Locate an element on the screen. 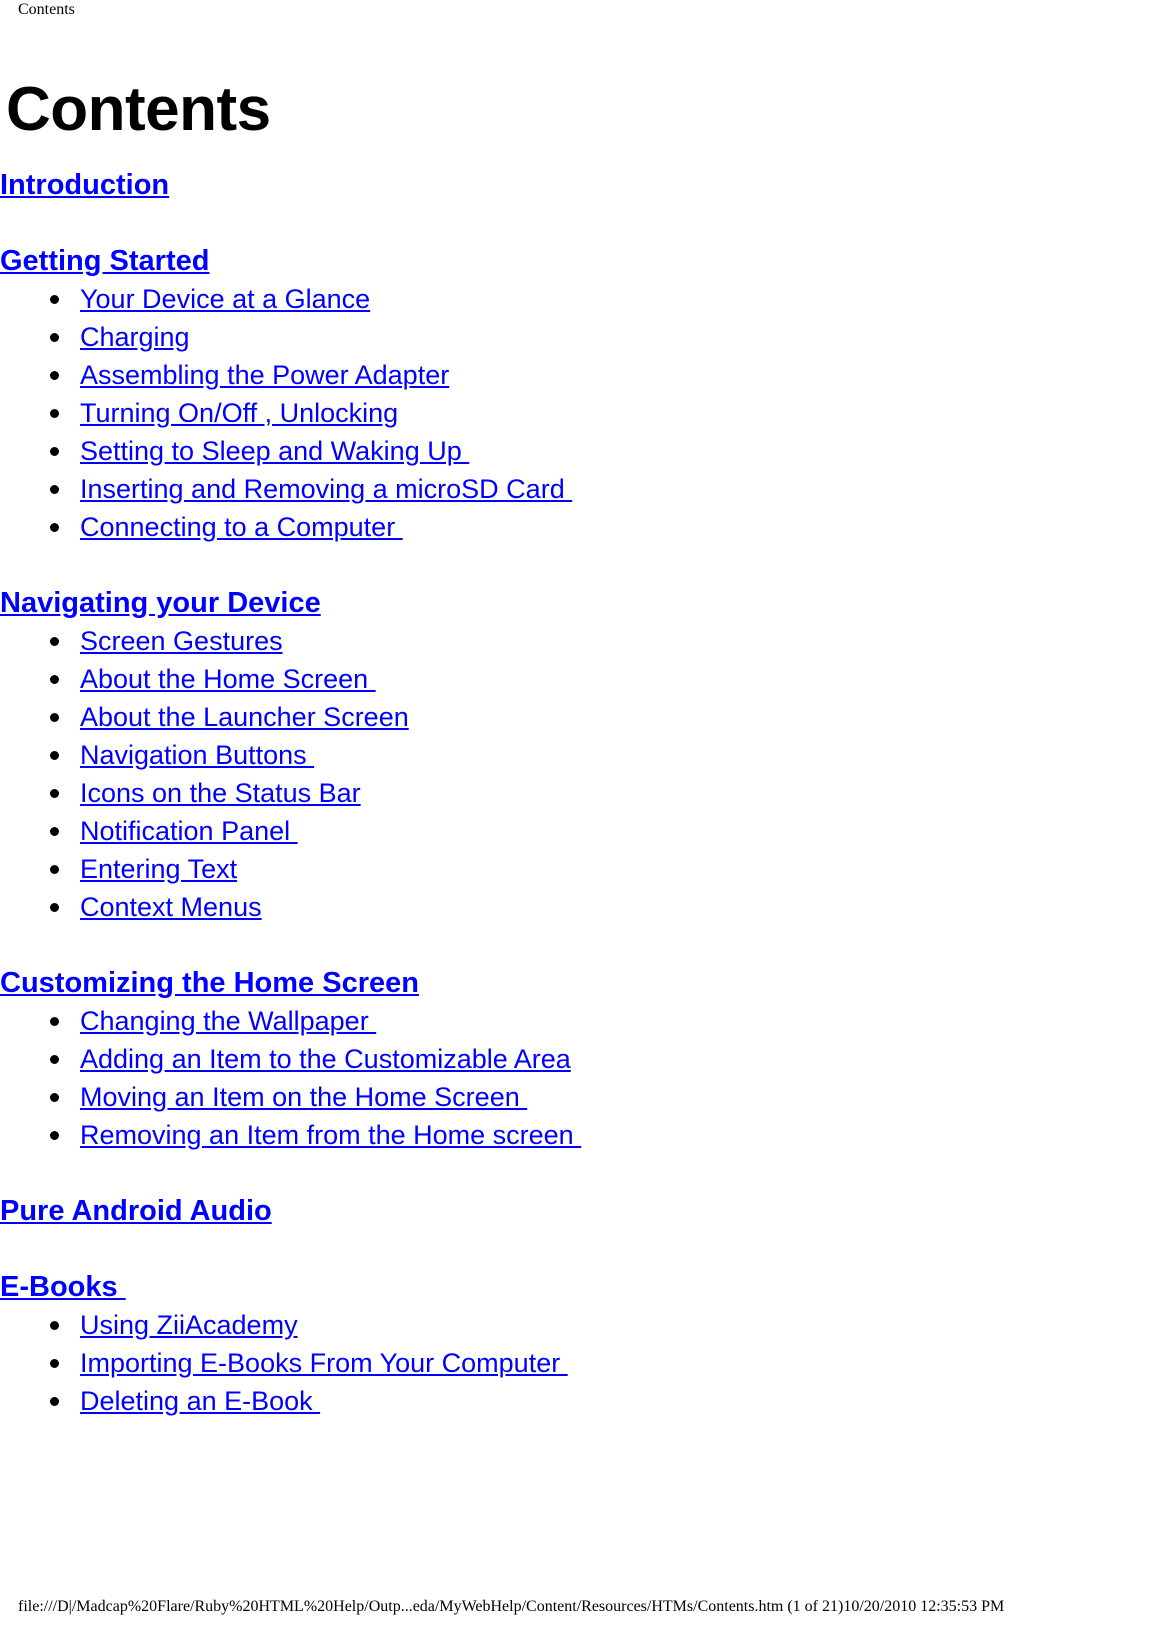 The image size is (1173, 1628). toc-item-link: Your Device at a Glance is located at coordinates (225, 299).